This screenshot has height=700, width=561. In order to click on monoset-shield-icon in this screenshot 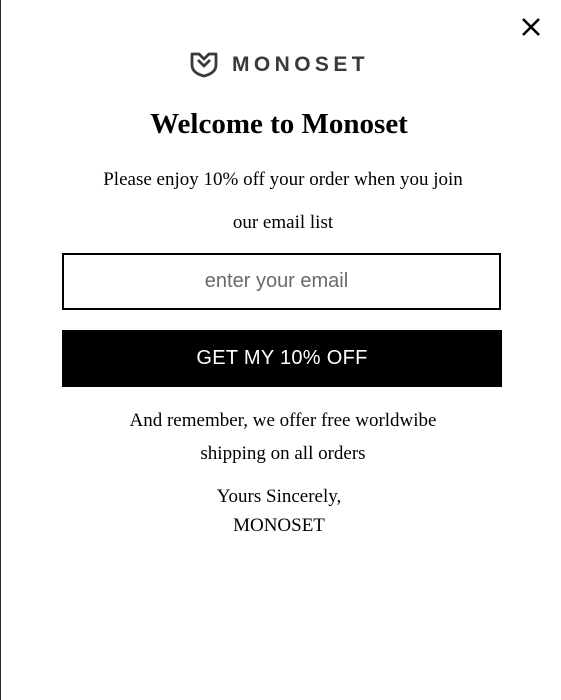, I will do `click(204, 65)`.